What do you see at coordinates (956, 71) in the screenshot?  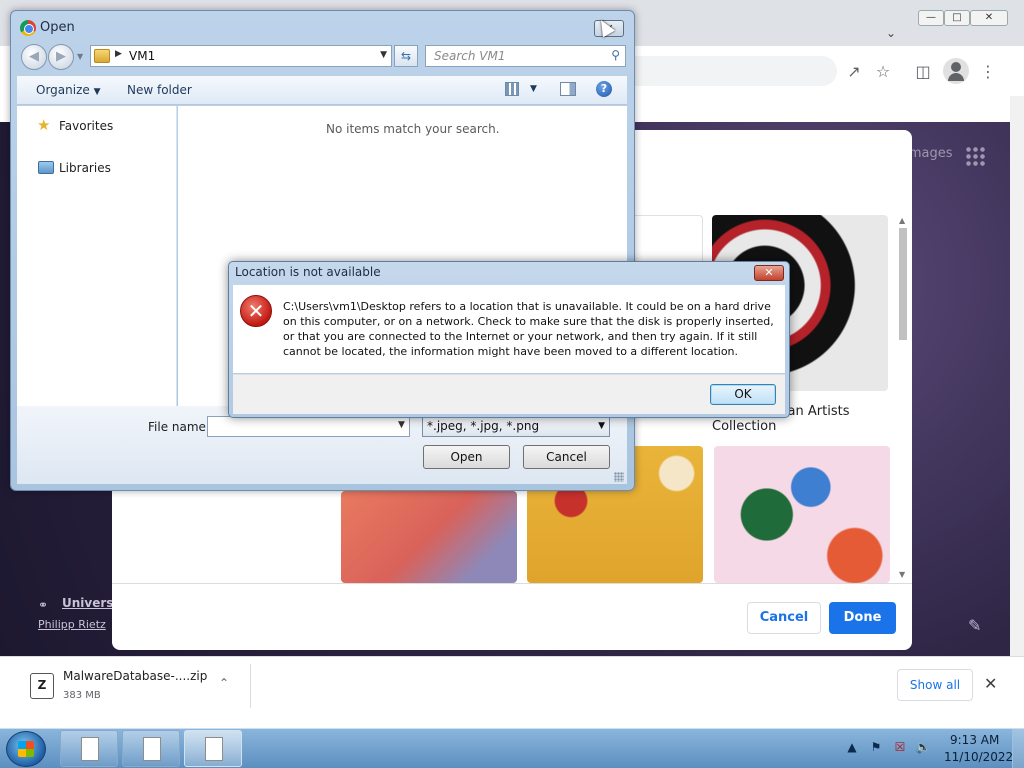 I see `profile-icon` at bounding box center [956, 71].